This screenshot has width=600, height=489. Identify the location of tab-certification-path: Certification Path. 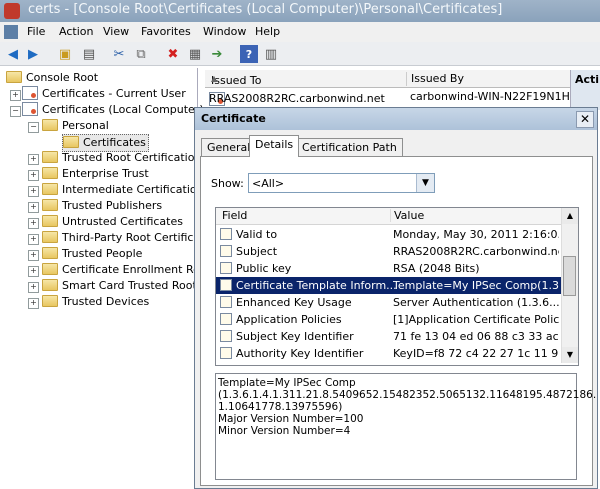
(349, 147).